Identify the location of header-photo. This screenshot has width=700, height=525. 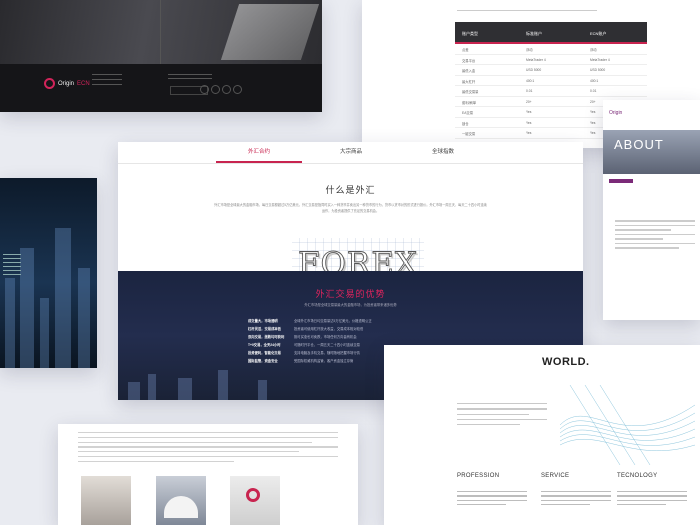
(161, 32).